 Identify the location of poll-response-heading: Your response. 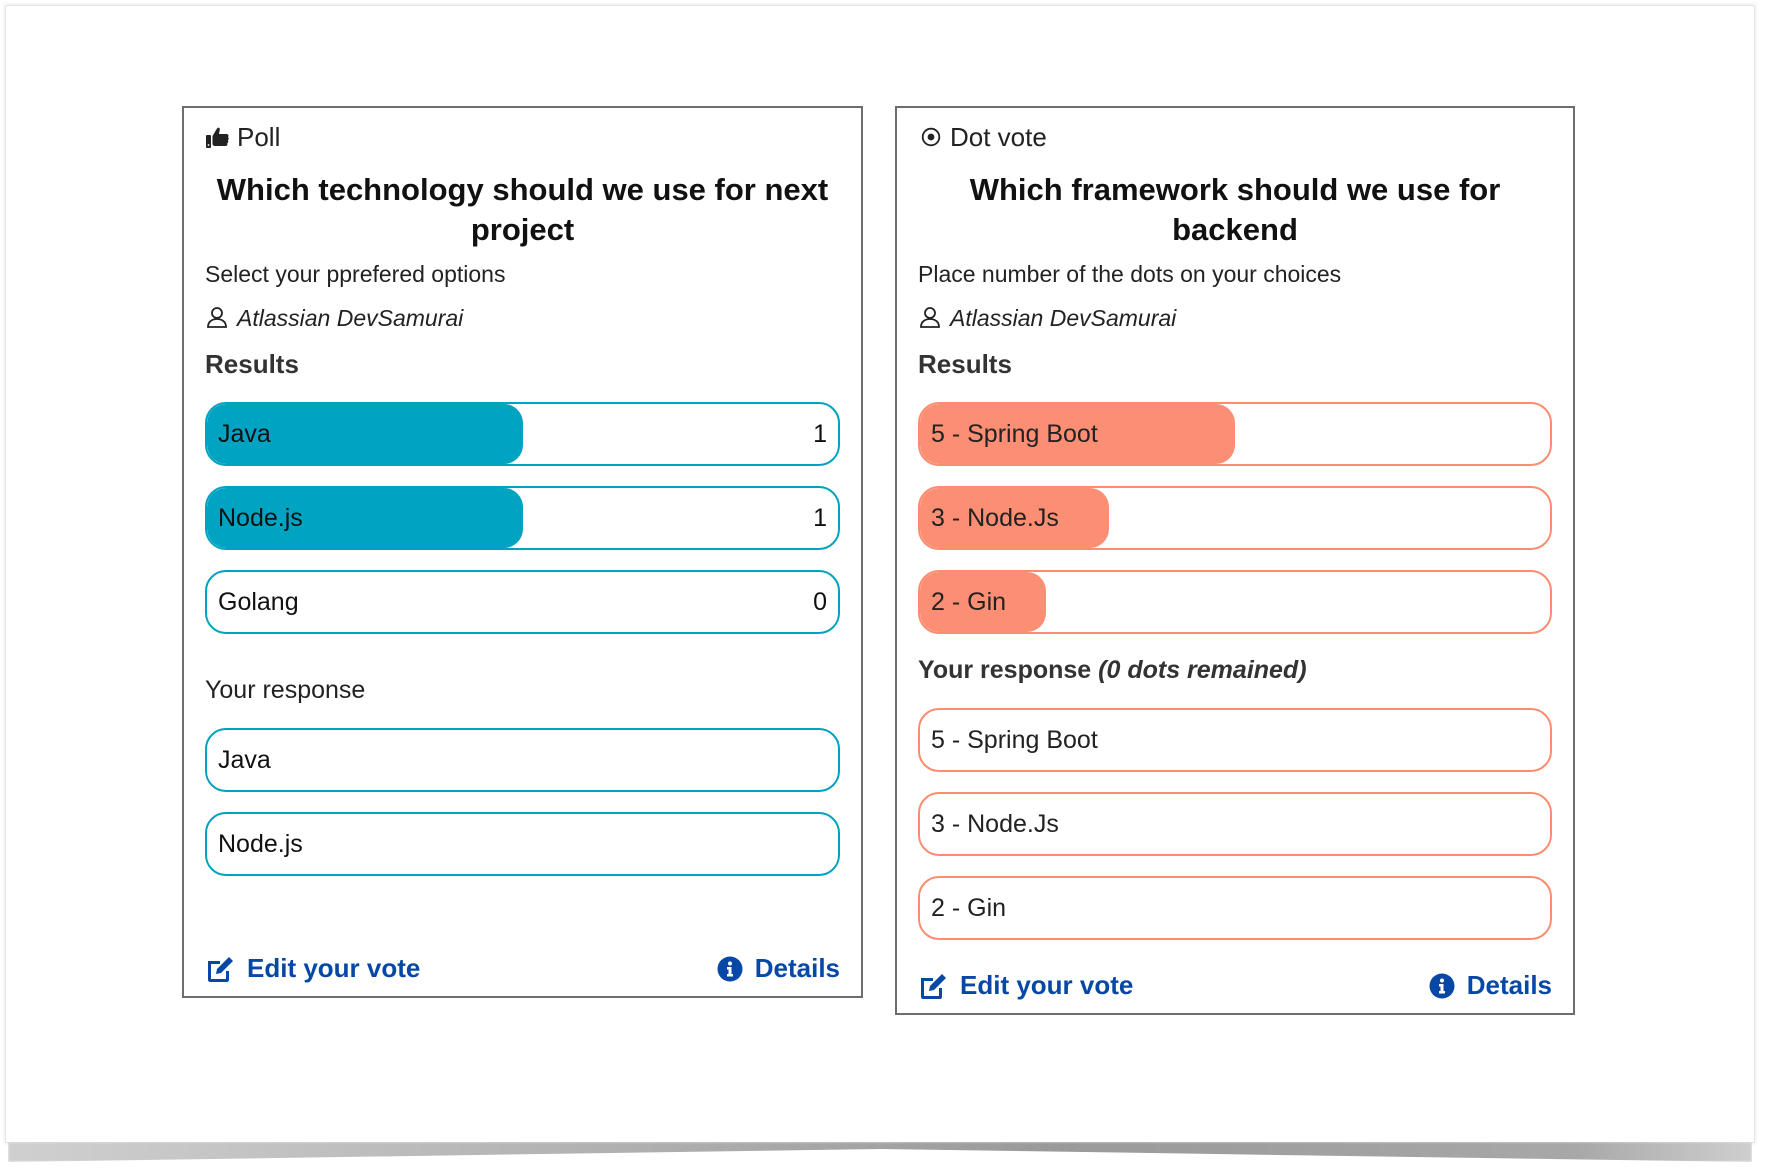
(285, 690).